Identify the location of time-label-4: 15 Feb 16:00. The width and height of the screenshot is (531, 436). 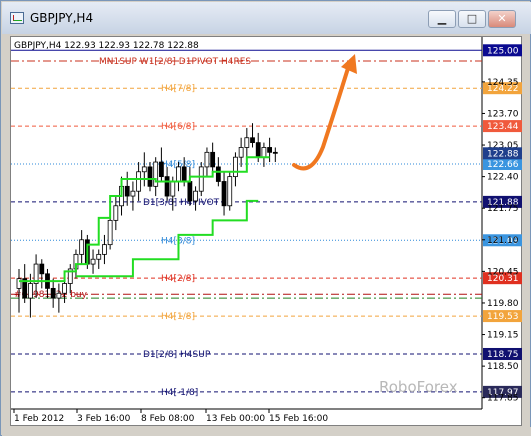
(298, 419).